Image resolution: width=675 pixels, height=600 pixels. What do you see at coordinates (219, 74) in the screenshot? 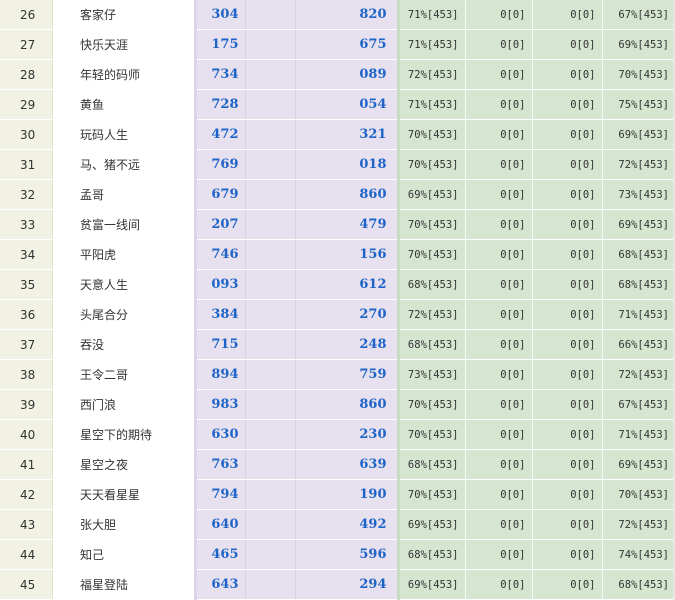
I see `number-a-cell: 734` at bounding box center [219, 74].